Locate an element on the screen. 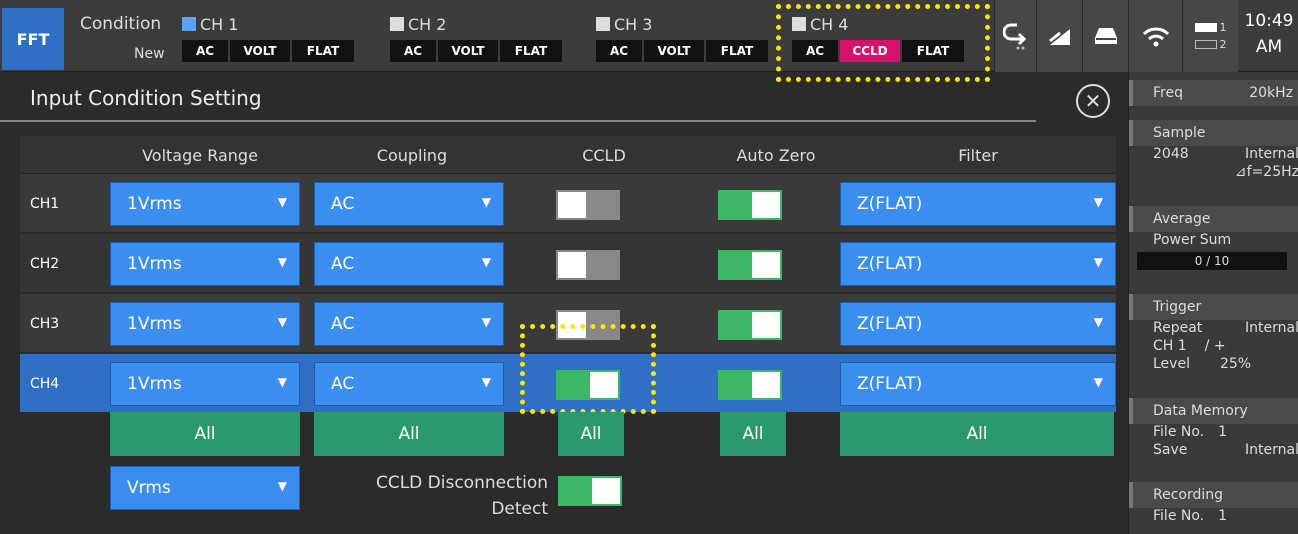 Image resolution: width=1298 pixels, height=534 pixels. freq-section: Freq 20kHz is located at coordinates (1213, 93).